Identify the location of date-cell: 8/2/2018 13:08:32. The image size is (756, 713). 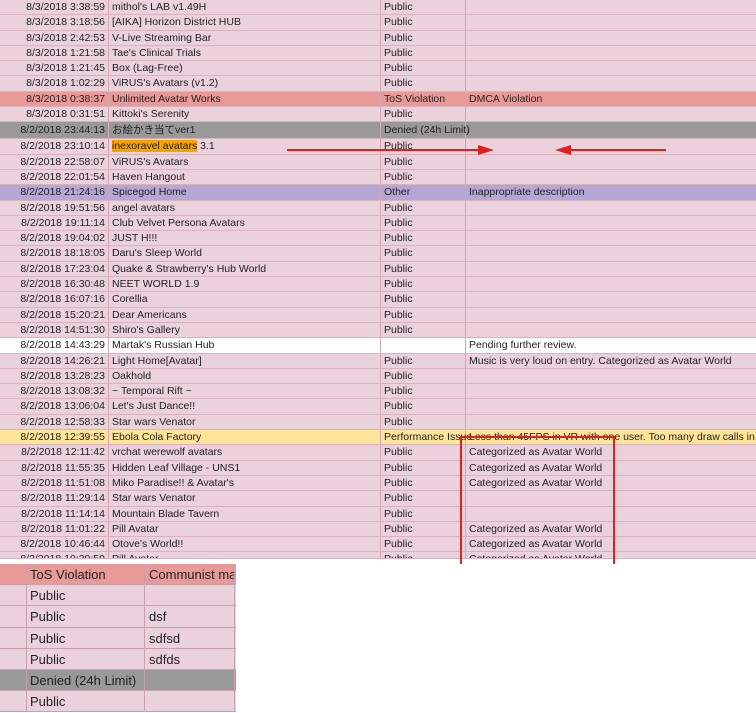
(54, 391).